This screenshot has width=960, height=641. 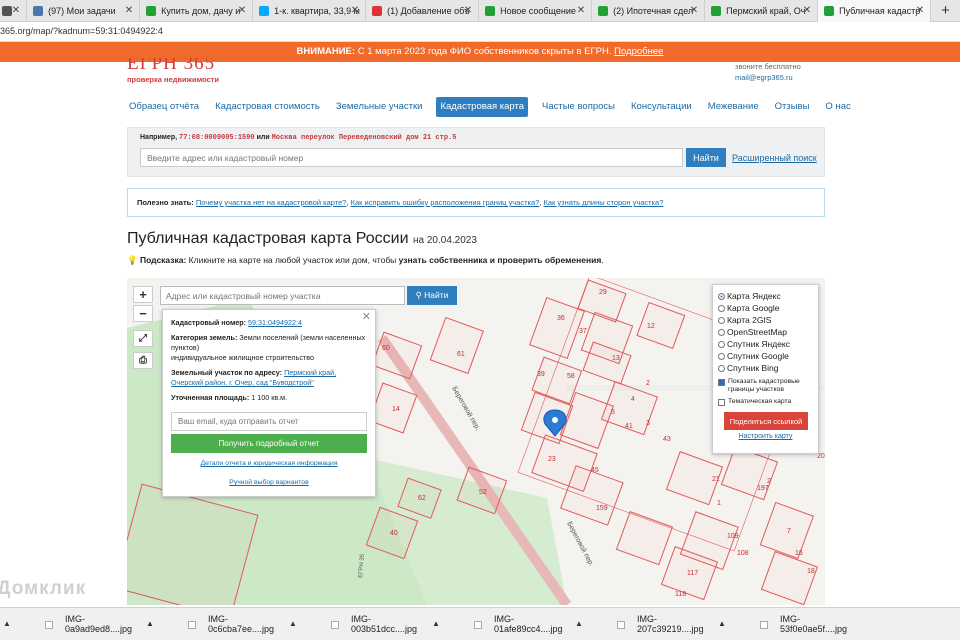 I want to click on download-item: ▲ IMG-207c39219....jpg, so click(x=643, y=624).